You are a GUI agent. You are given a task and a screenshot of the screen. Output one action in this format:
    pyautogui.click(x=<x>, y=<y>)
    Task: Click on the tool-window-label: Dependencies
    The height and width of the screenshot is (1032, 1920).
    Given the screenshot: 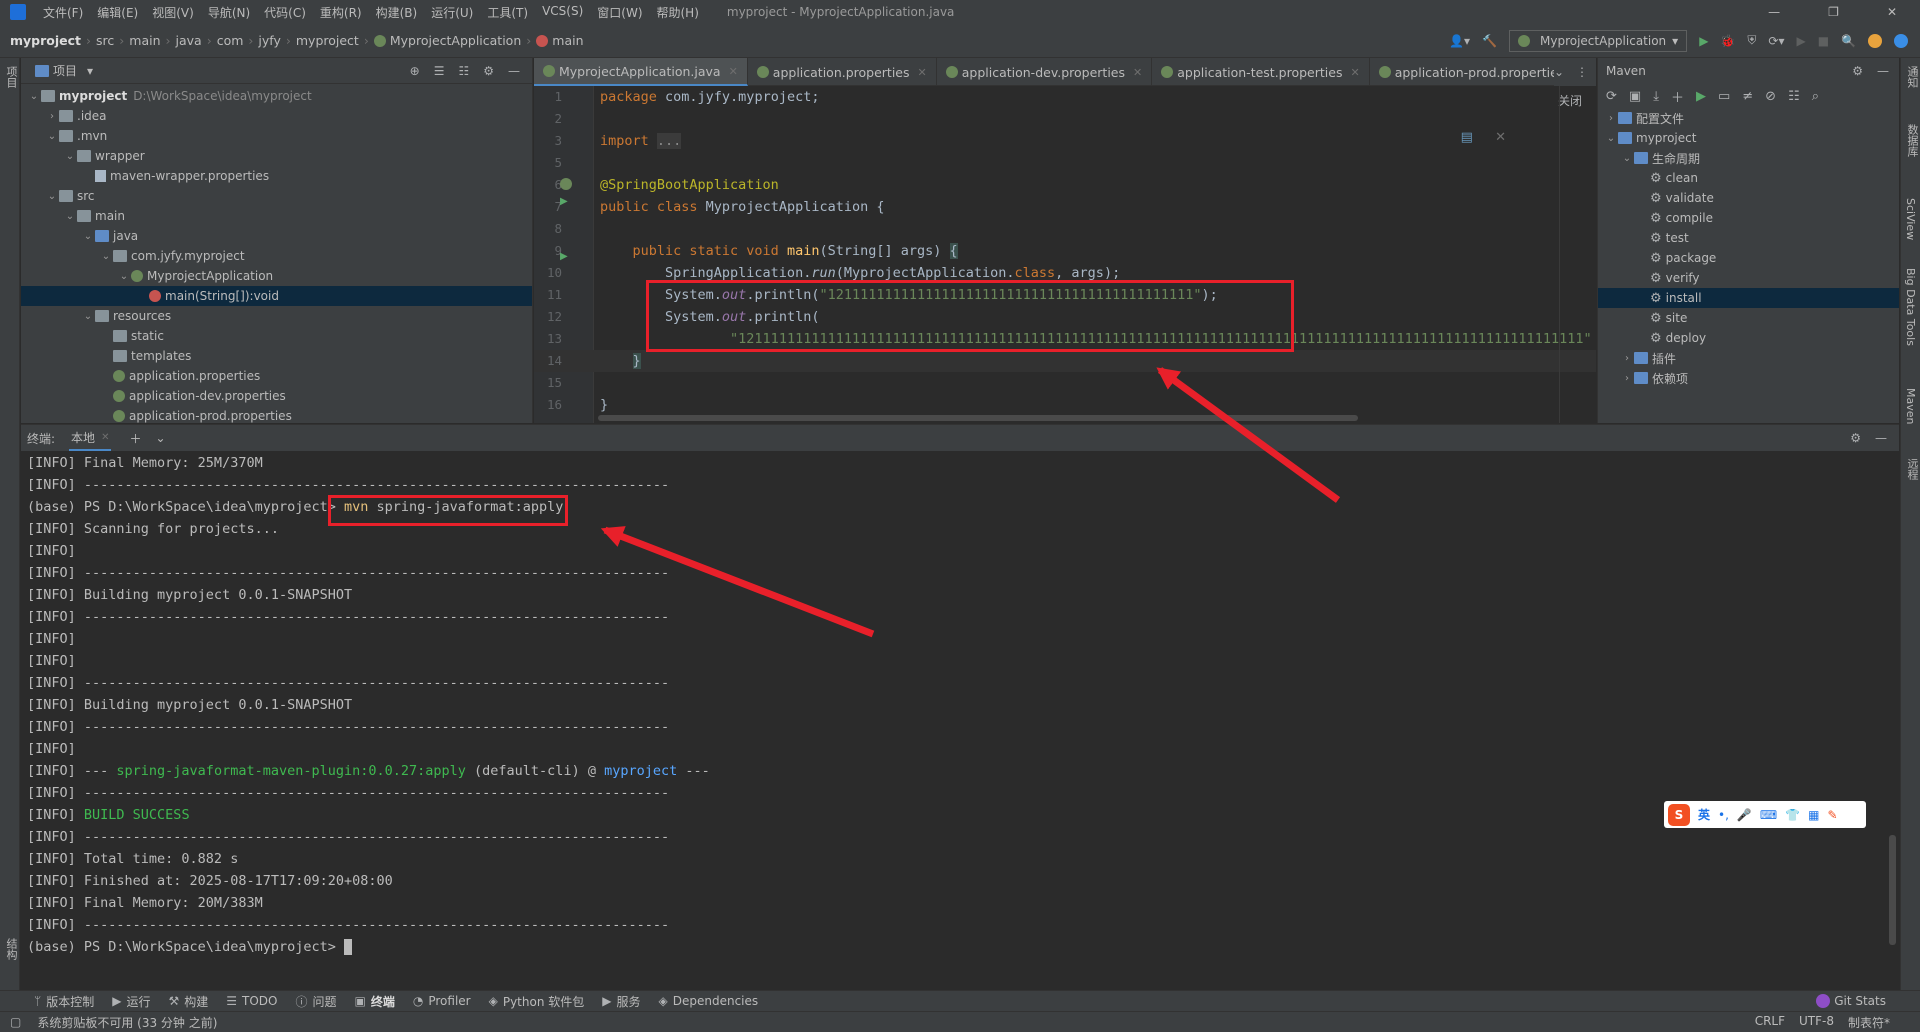 What is the action you would take?
    pyautogui.click(x=715, y=1001)
    